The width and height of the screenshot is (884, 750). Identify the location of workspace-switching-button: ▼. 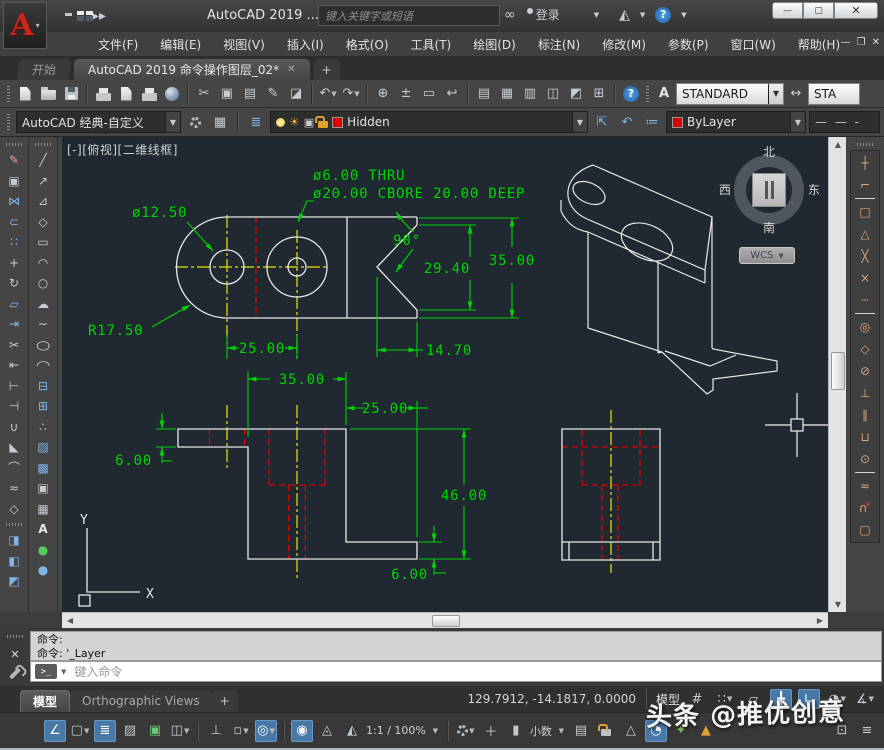
(466, 731).